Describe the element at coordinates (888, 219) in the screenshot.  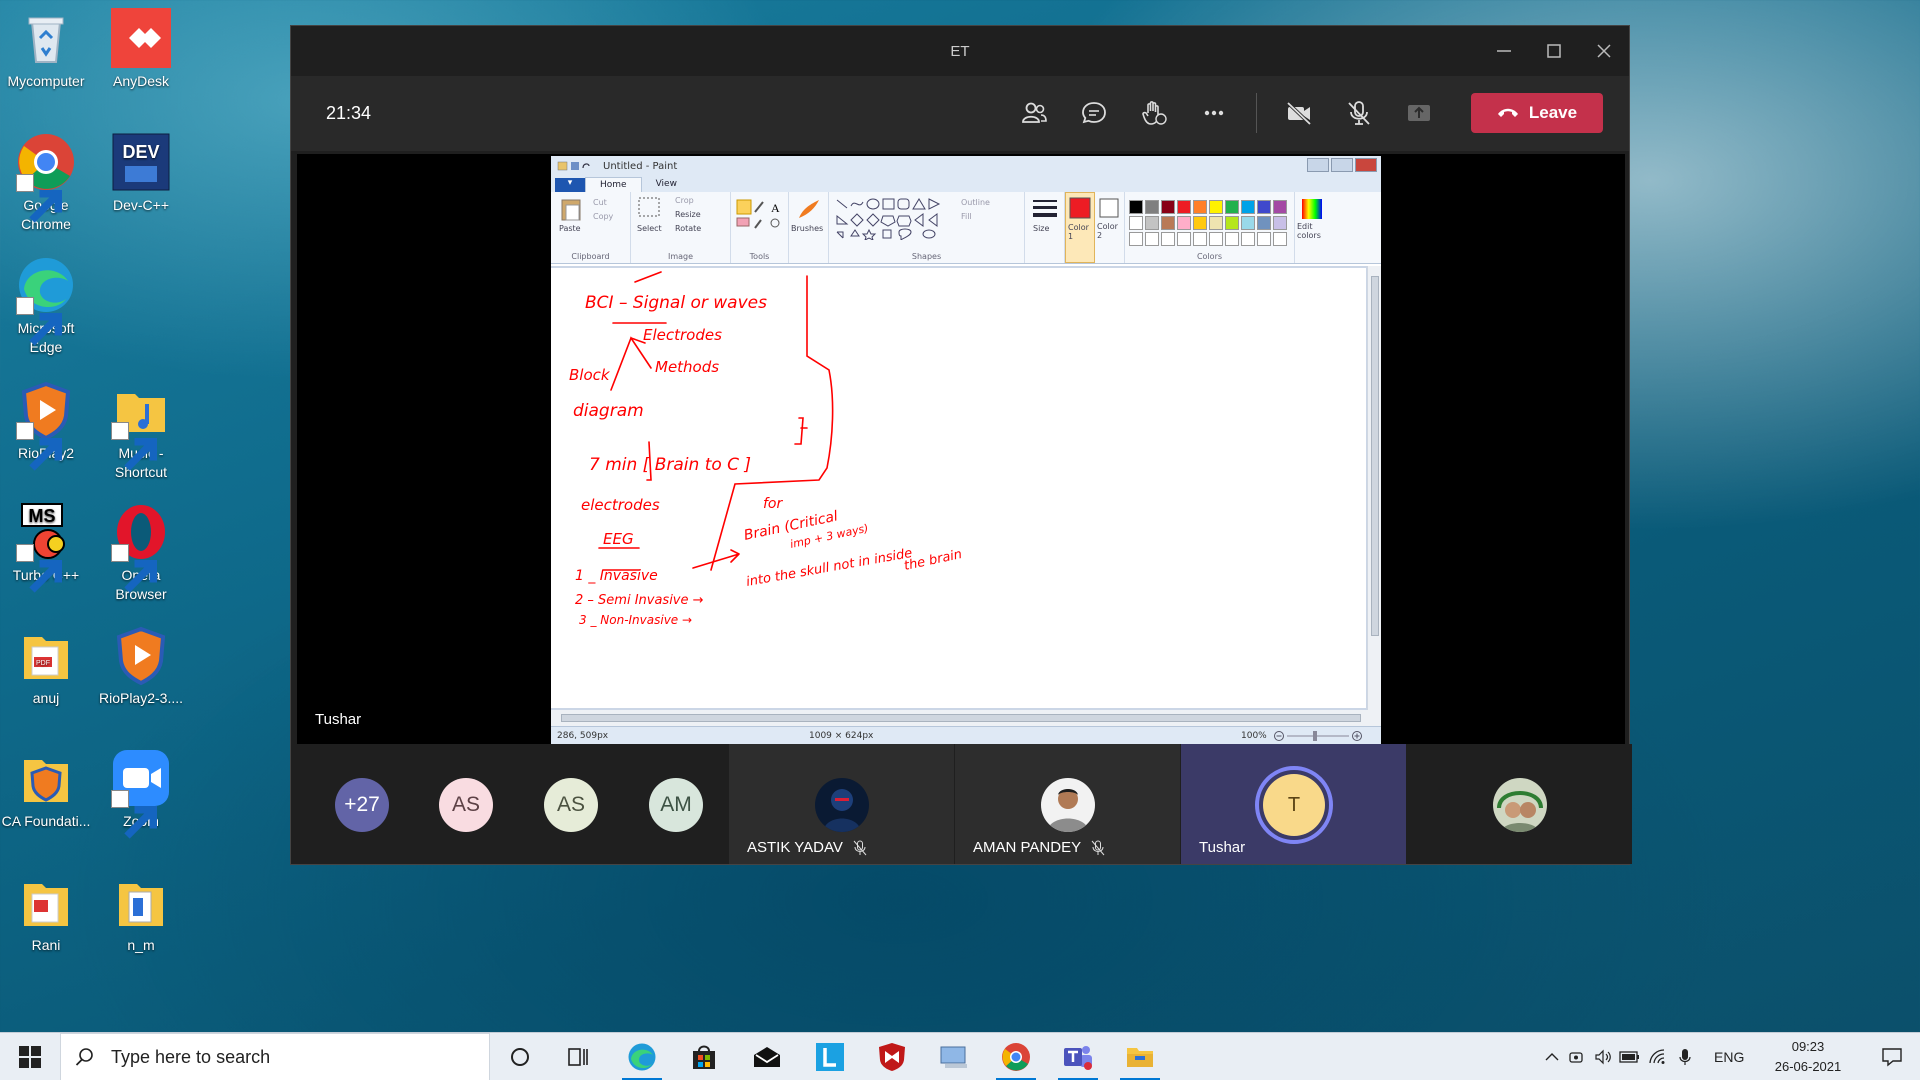
I see `shapes-gallery-icon` at that location.